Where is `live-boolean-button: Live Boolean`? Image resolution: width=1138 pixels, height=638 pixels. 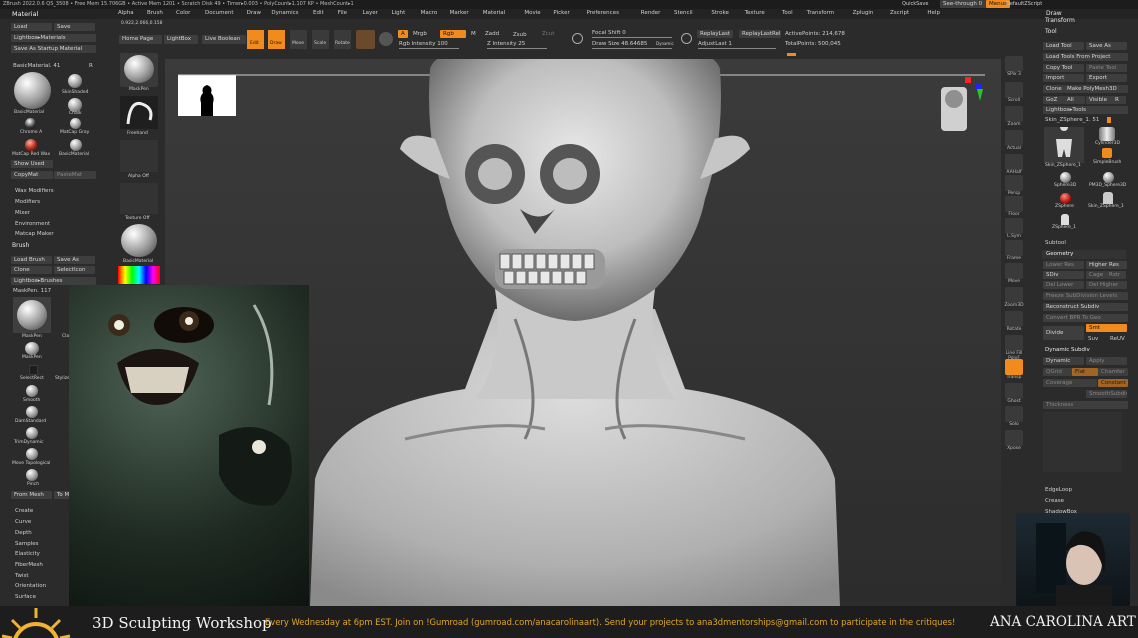 live-boolean-button: Live Boolean is located at coordinates (224, 39).